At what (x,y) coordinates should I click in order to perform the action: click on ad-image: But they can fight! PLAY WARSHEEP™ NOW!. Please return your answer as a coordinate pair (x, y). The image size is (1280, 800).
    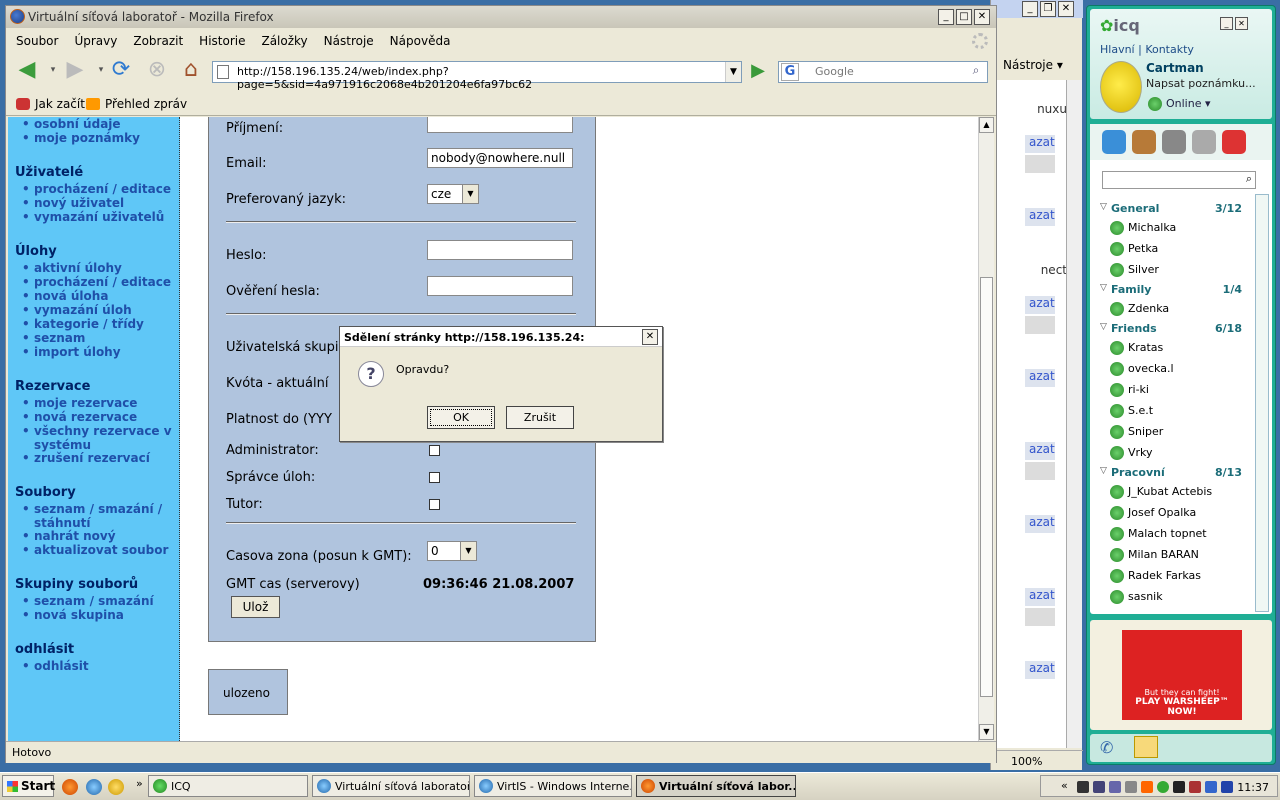
    Looking at the image, I should click on (1182, 675).